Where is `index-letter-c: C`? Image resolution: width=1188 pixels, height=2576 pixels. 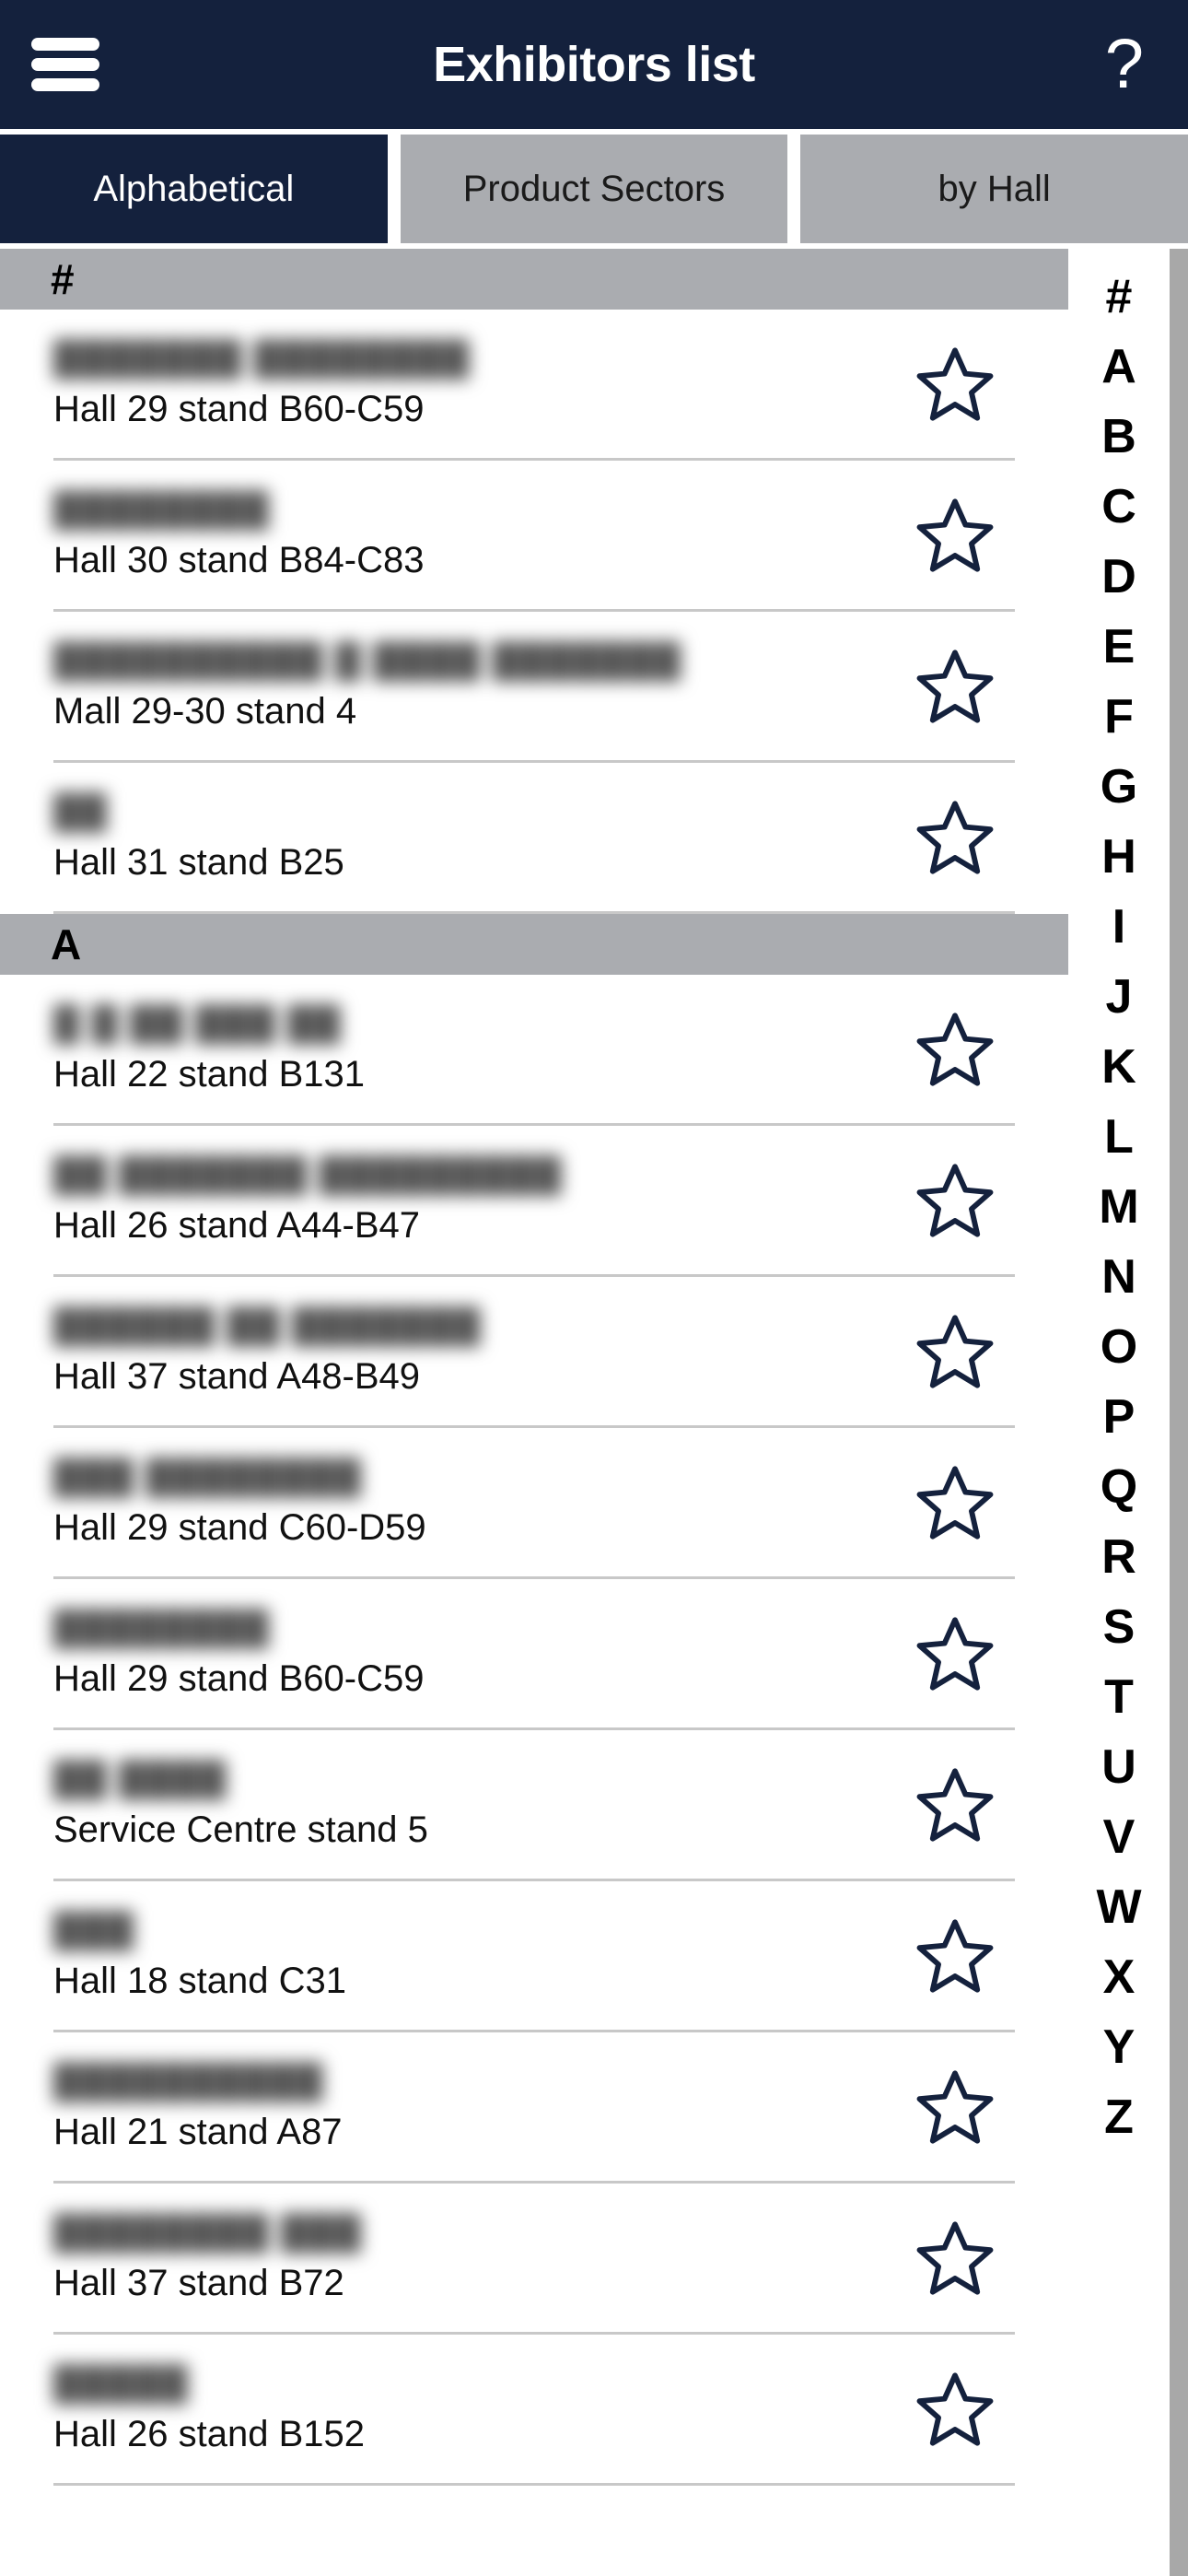 index-letter-c: C is located at coordinates (1119, 507).